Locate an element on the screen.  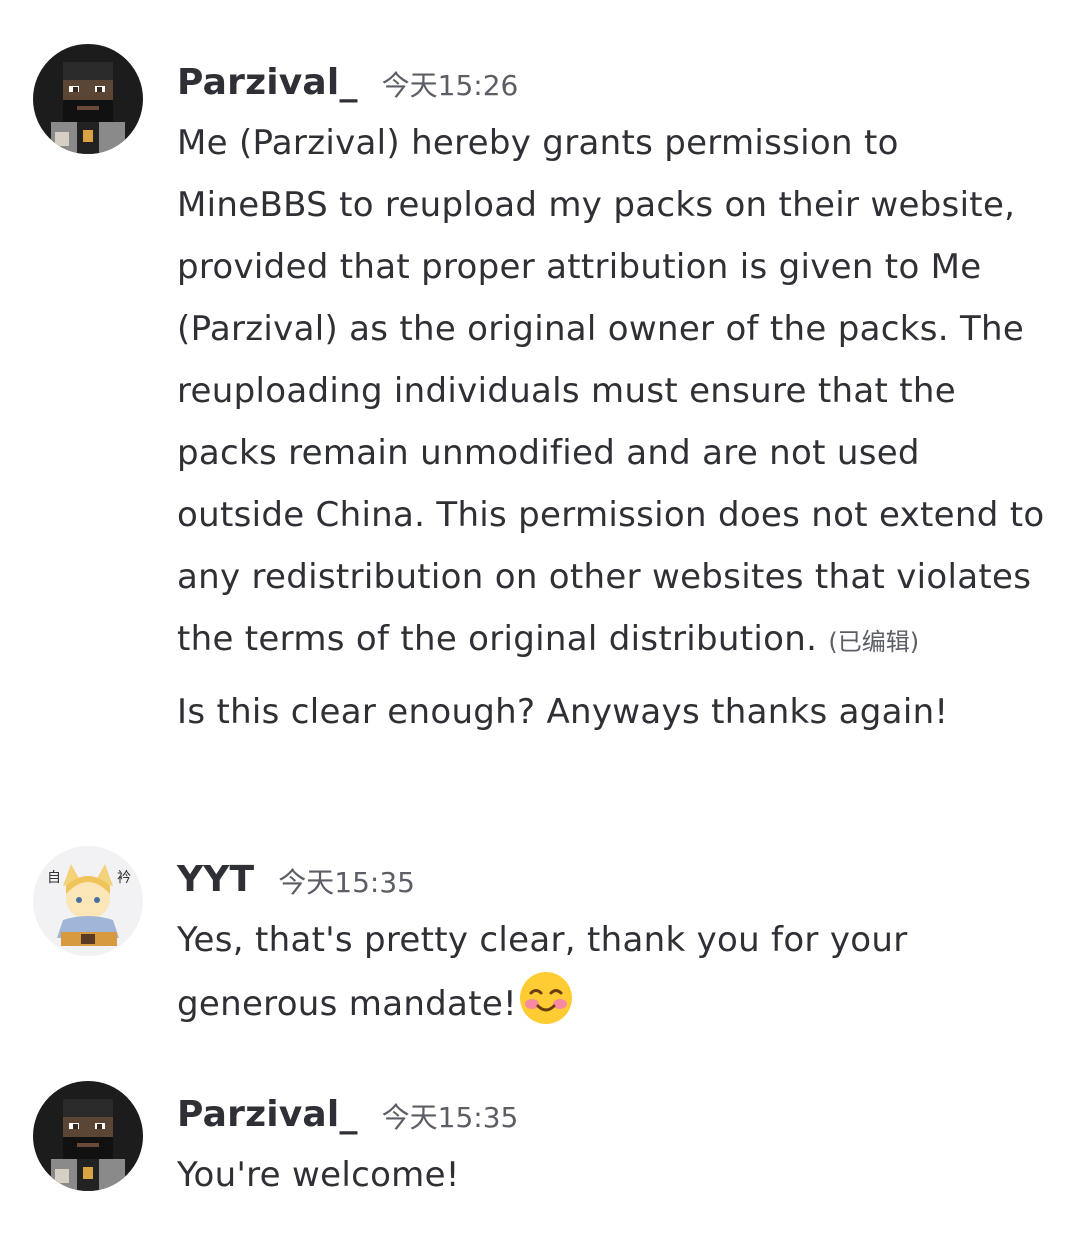
edited-label: (已编辑) is located at coordinates (874, 642).